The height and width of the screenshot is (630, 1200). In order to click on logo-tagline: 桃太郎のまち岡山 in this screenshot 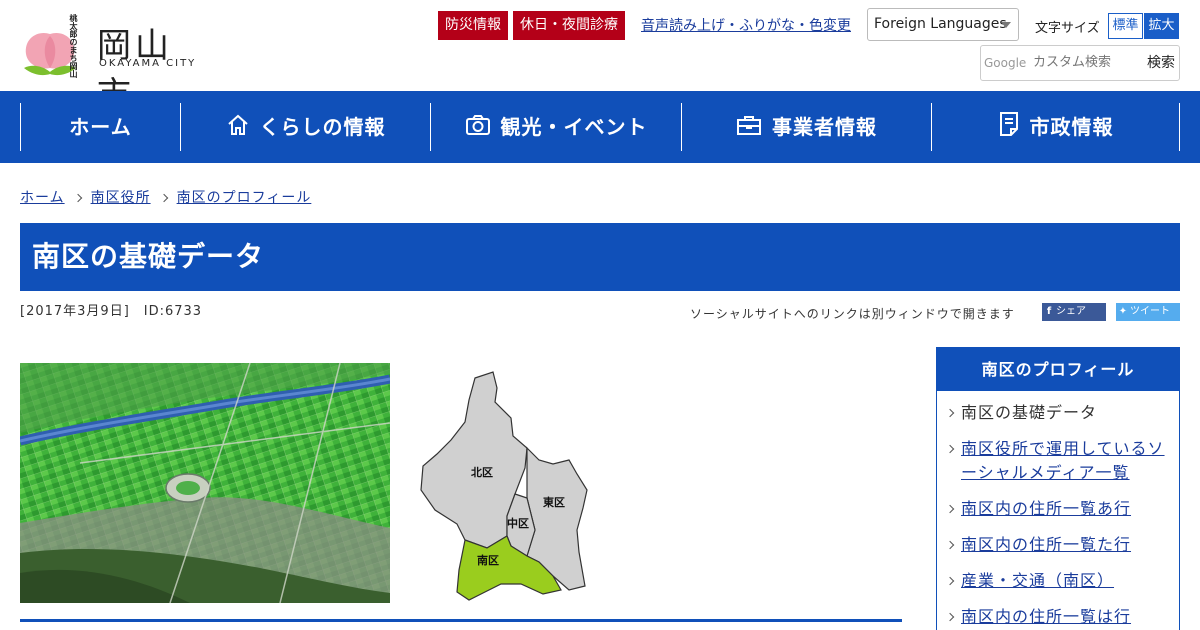, I will do `click(73, 46)`.